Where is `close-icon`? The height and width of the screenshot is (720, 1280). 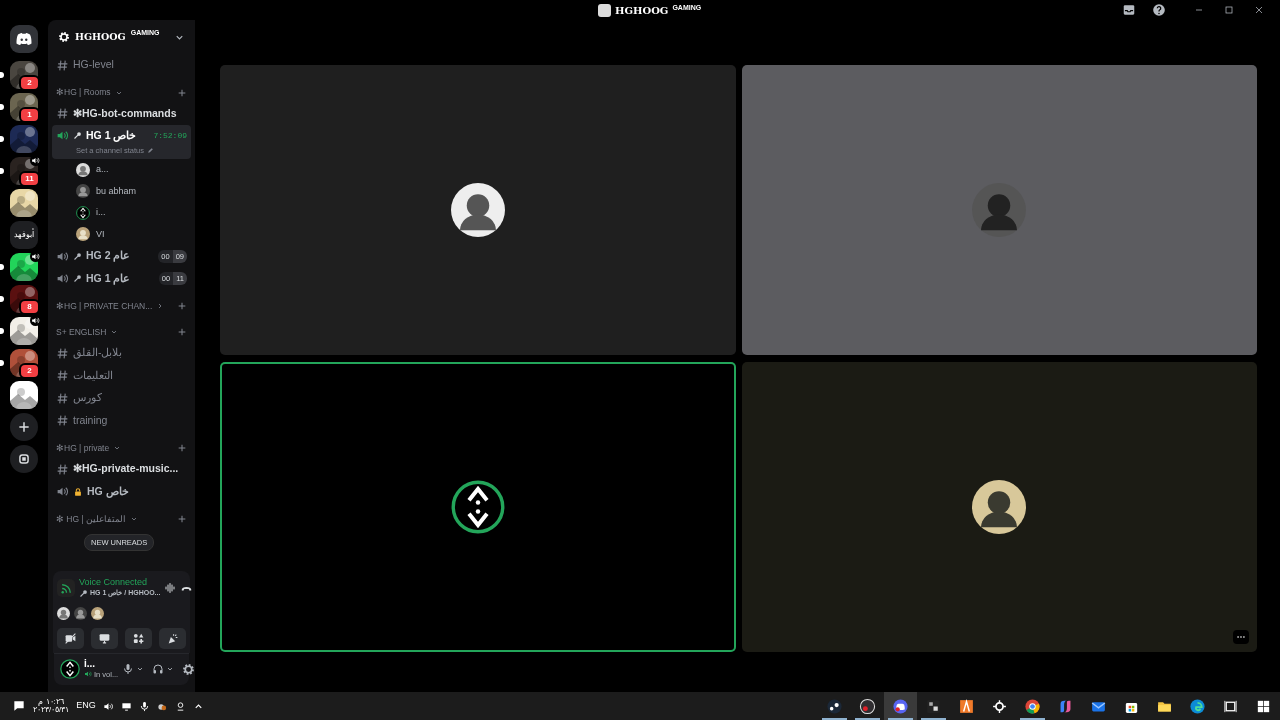 close-icon is located at coordinates (1259, 10).